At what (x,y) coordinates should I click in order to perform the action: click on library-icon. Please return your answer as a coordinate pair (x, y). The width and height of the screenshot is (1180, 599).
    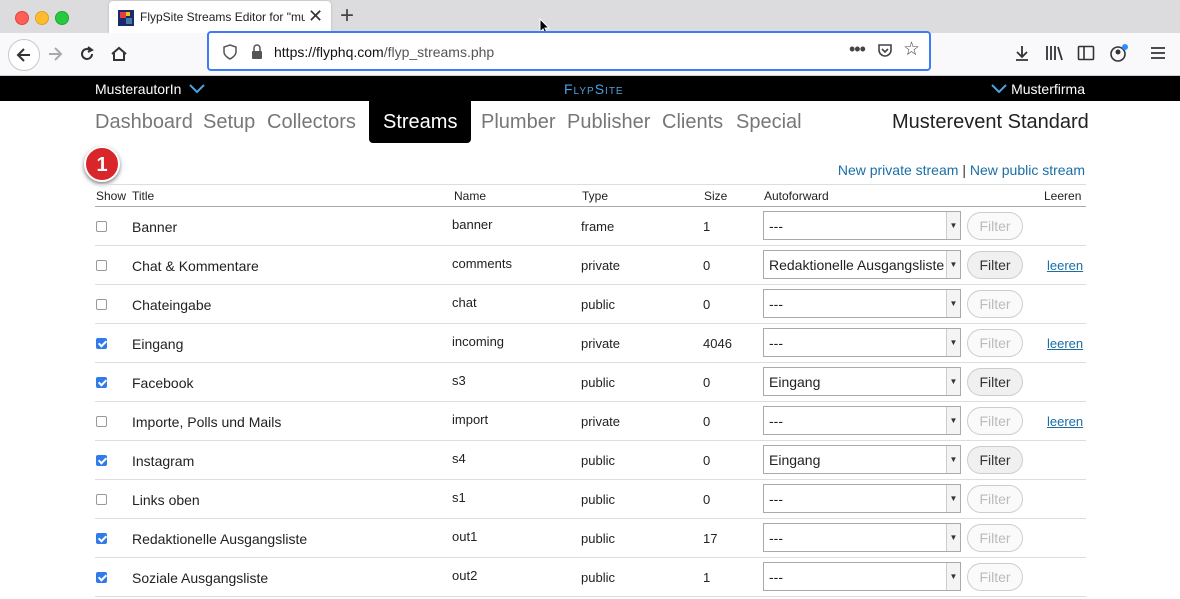
    Looking at the image, I should click on (1055, 53).